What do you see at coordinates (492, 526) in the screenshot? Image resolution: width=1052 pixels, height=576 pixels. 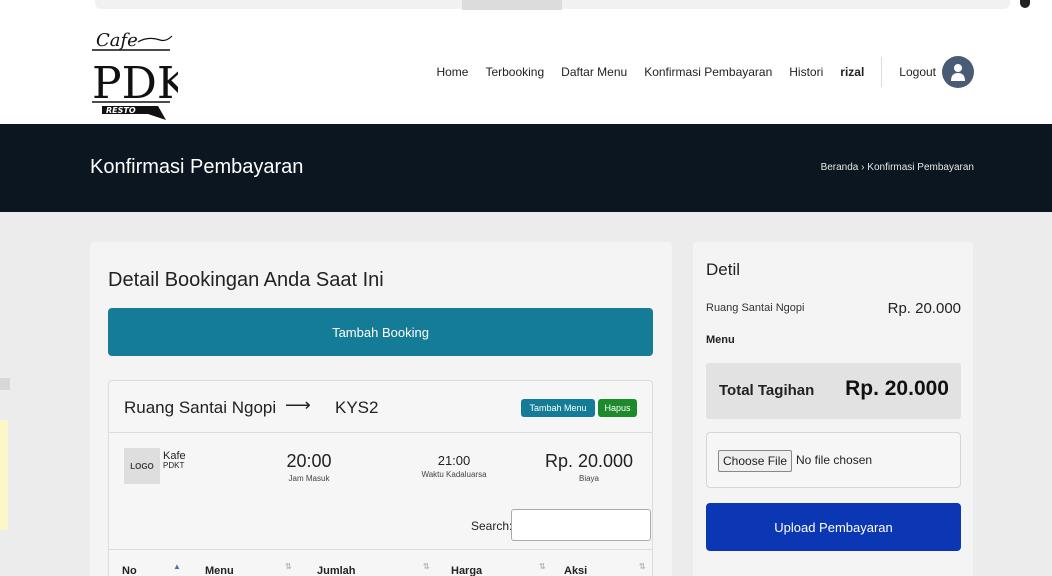 I see `search-label: Search:` at bounding box center [492, 526].